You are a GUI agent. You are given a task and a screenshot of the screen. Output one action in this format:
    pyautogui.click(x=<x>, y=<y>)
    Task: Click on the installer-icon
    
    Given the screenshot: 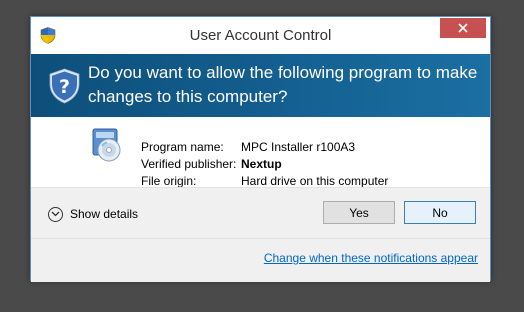 What is the action you would take?
    pyautogui.click(x=107, y=145)
    